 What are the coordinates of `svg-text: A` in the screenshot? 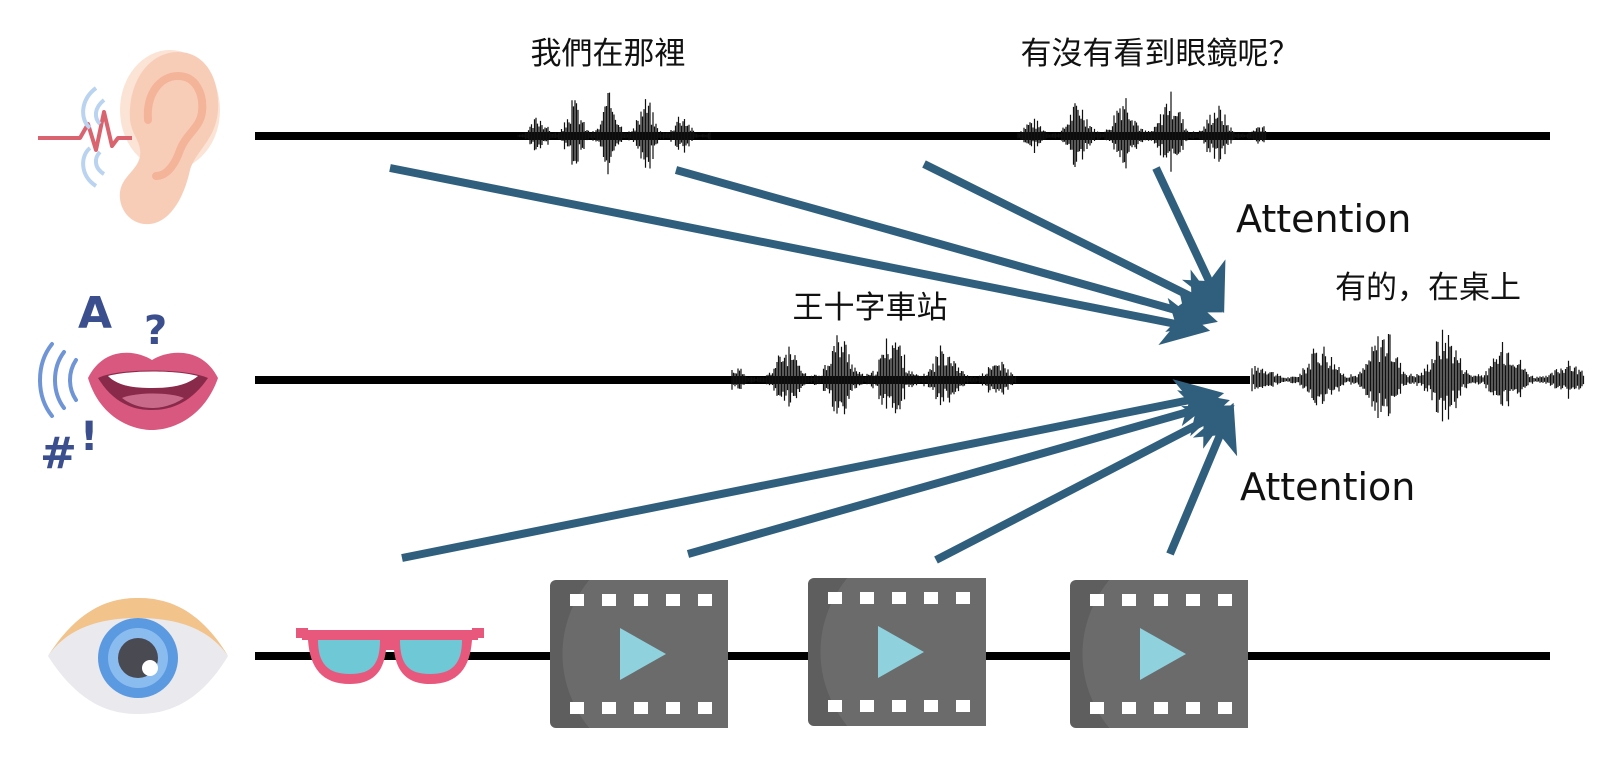 It's located at (95, 313).